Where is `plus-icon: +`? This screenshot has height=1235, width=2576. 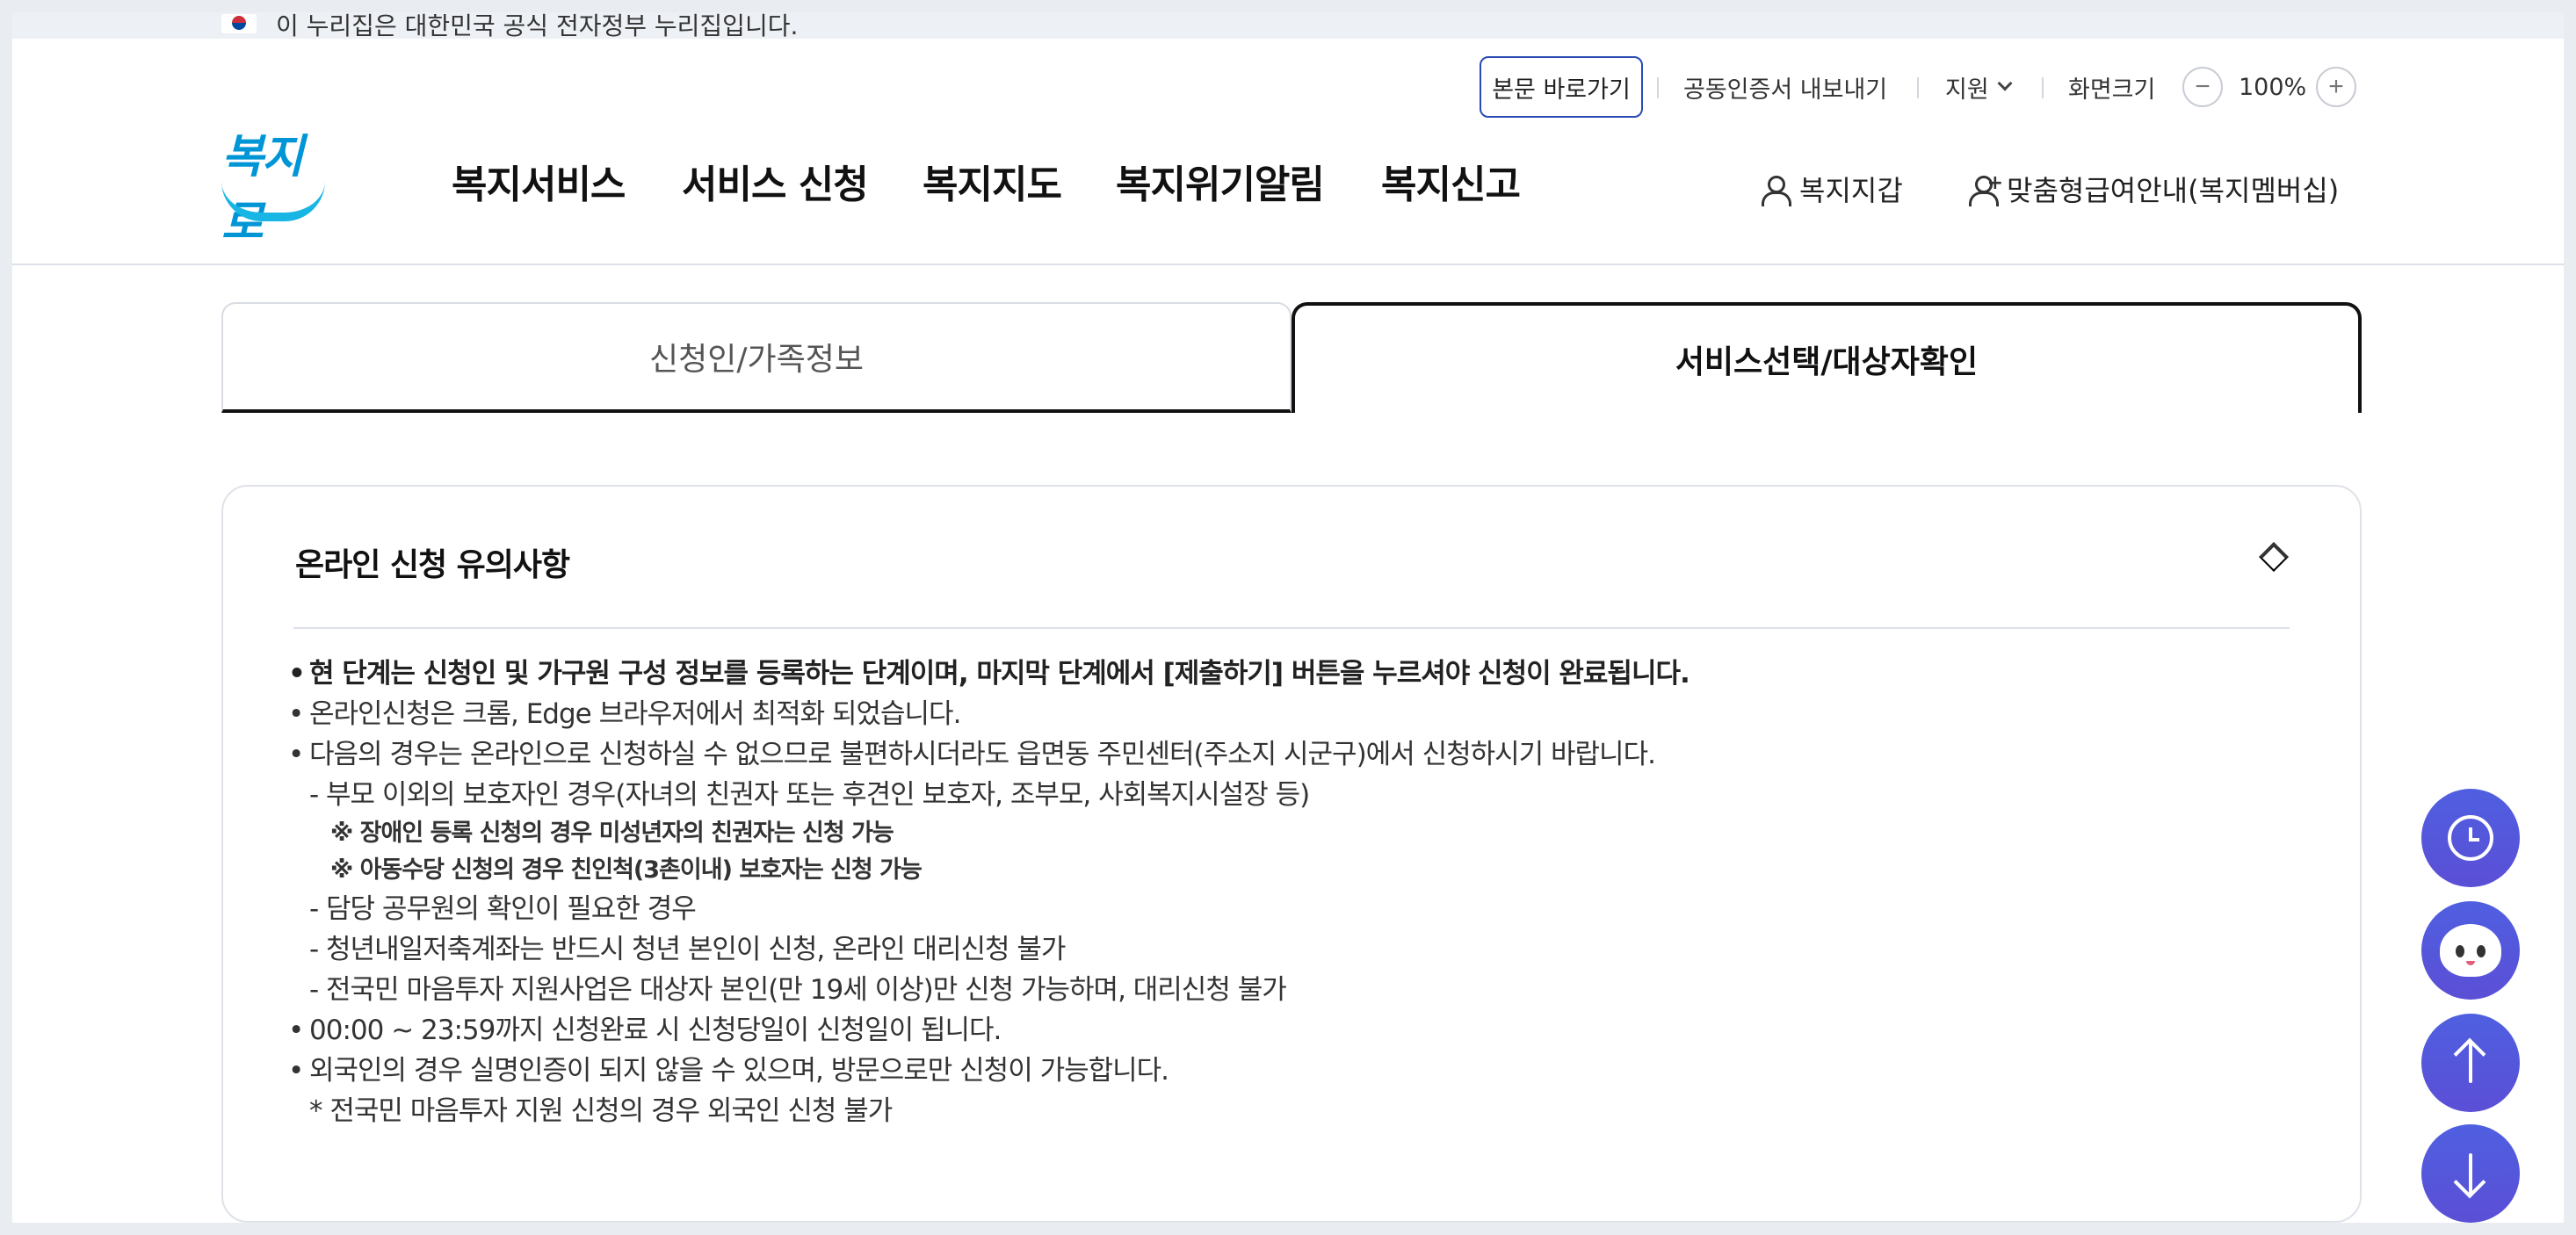 plus-icon: + is located at coordinates (2336, 86).